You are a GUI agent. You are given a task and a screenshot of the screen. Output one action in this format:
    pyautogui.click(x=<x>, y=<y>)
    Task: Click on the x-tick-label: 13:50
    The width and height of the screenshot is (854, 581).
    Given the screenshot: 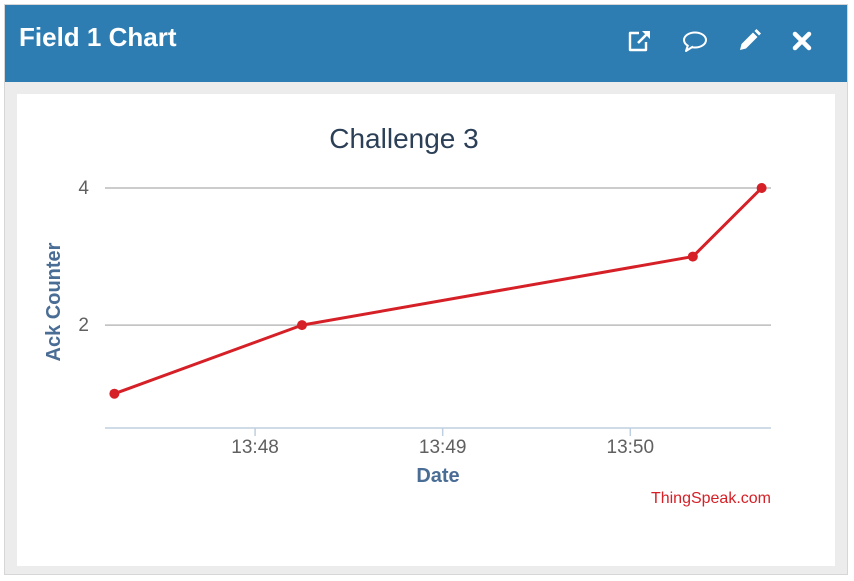 What is the action you would take?
    pyautogui.click(x=631, y=447)
    